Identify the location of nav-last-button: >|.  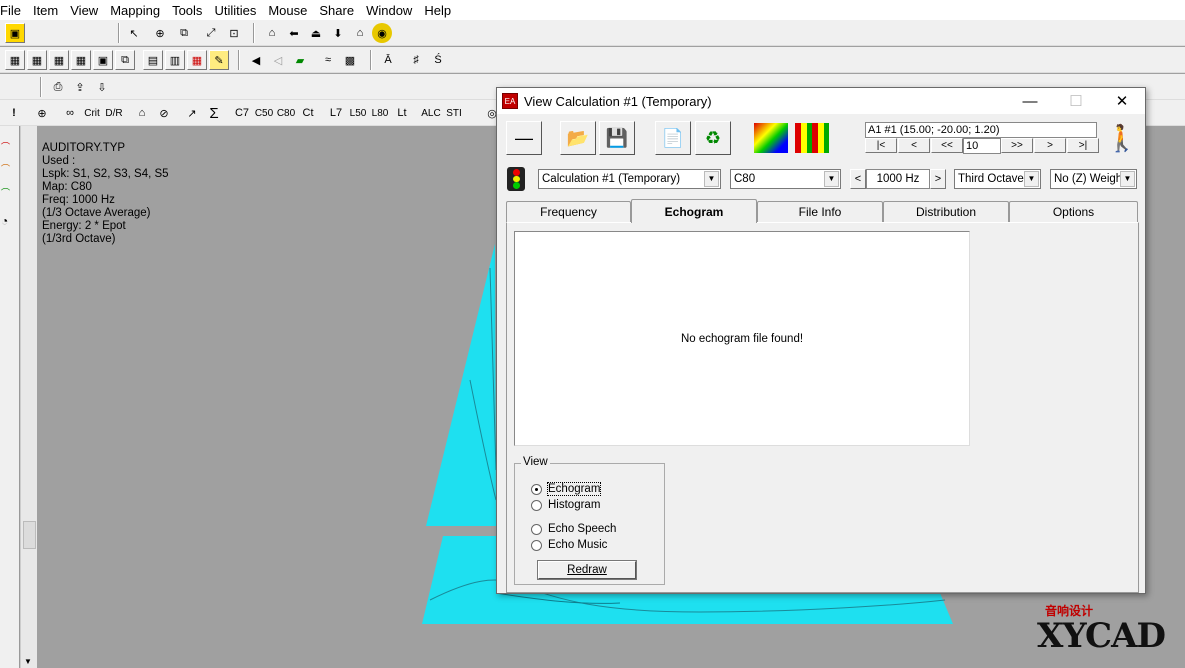
(1083, 145).